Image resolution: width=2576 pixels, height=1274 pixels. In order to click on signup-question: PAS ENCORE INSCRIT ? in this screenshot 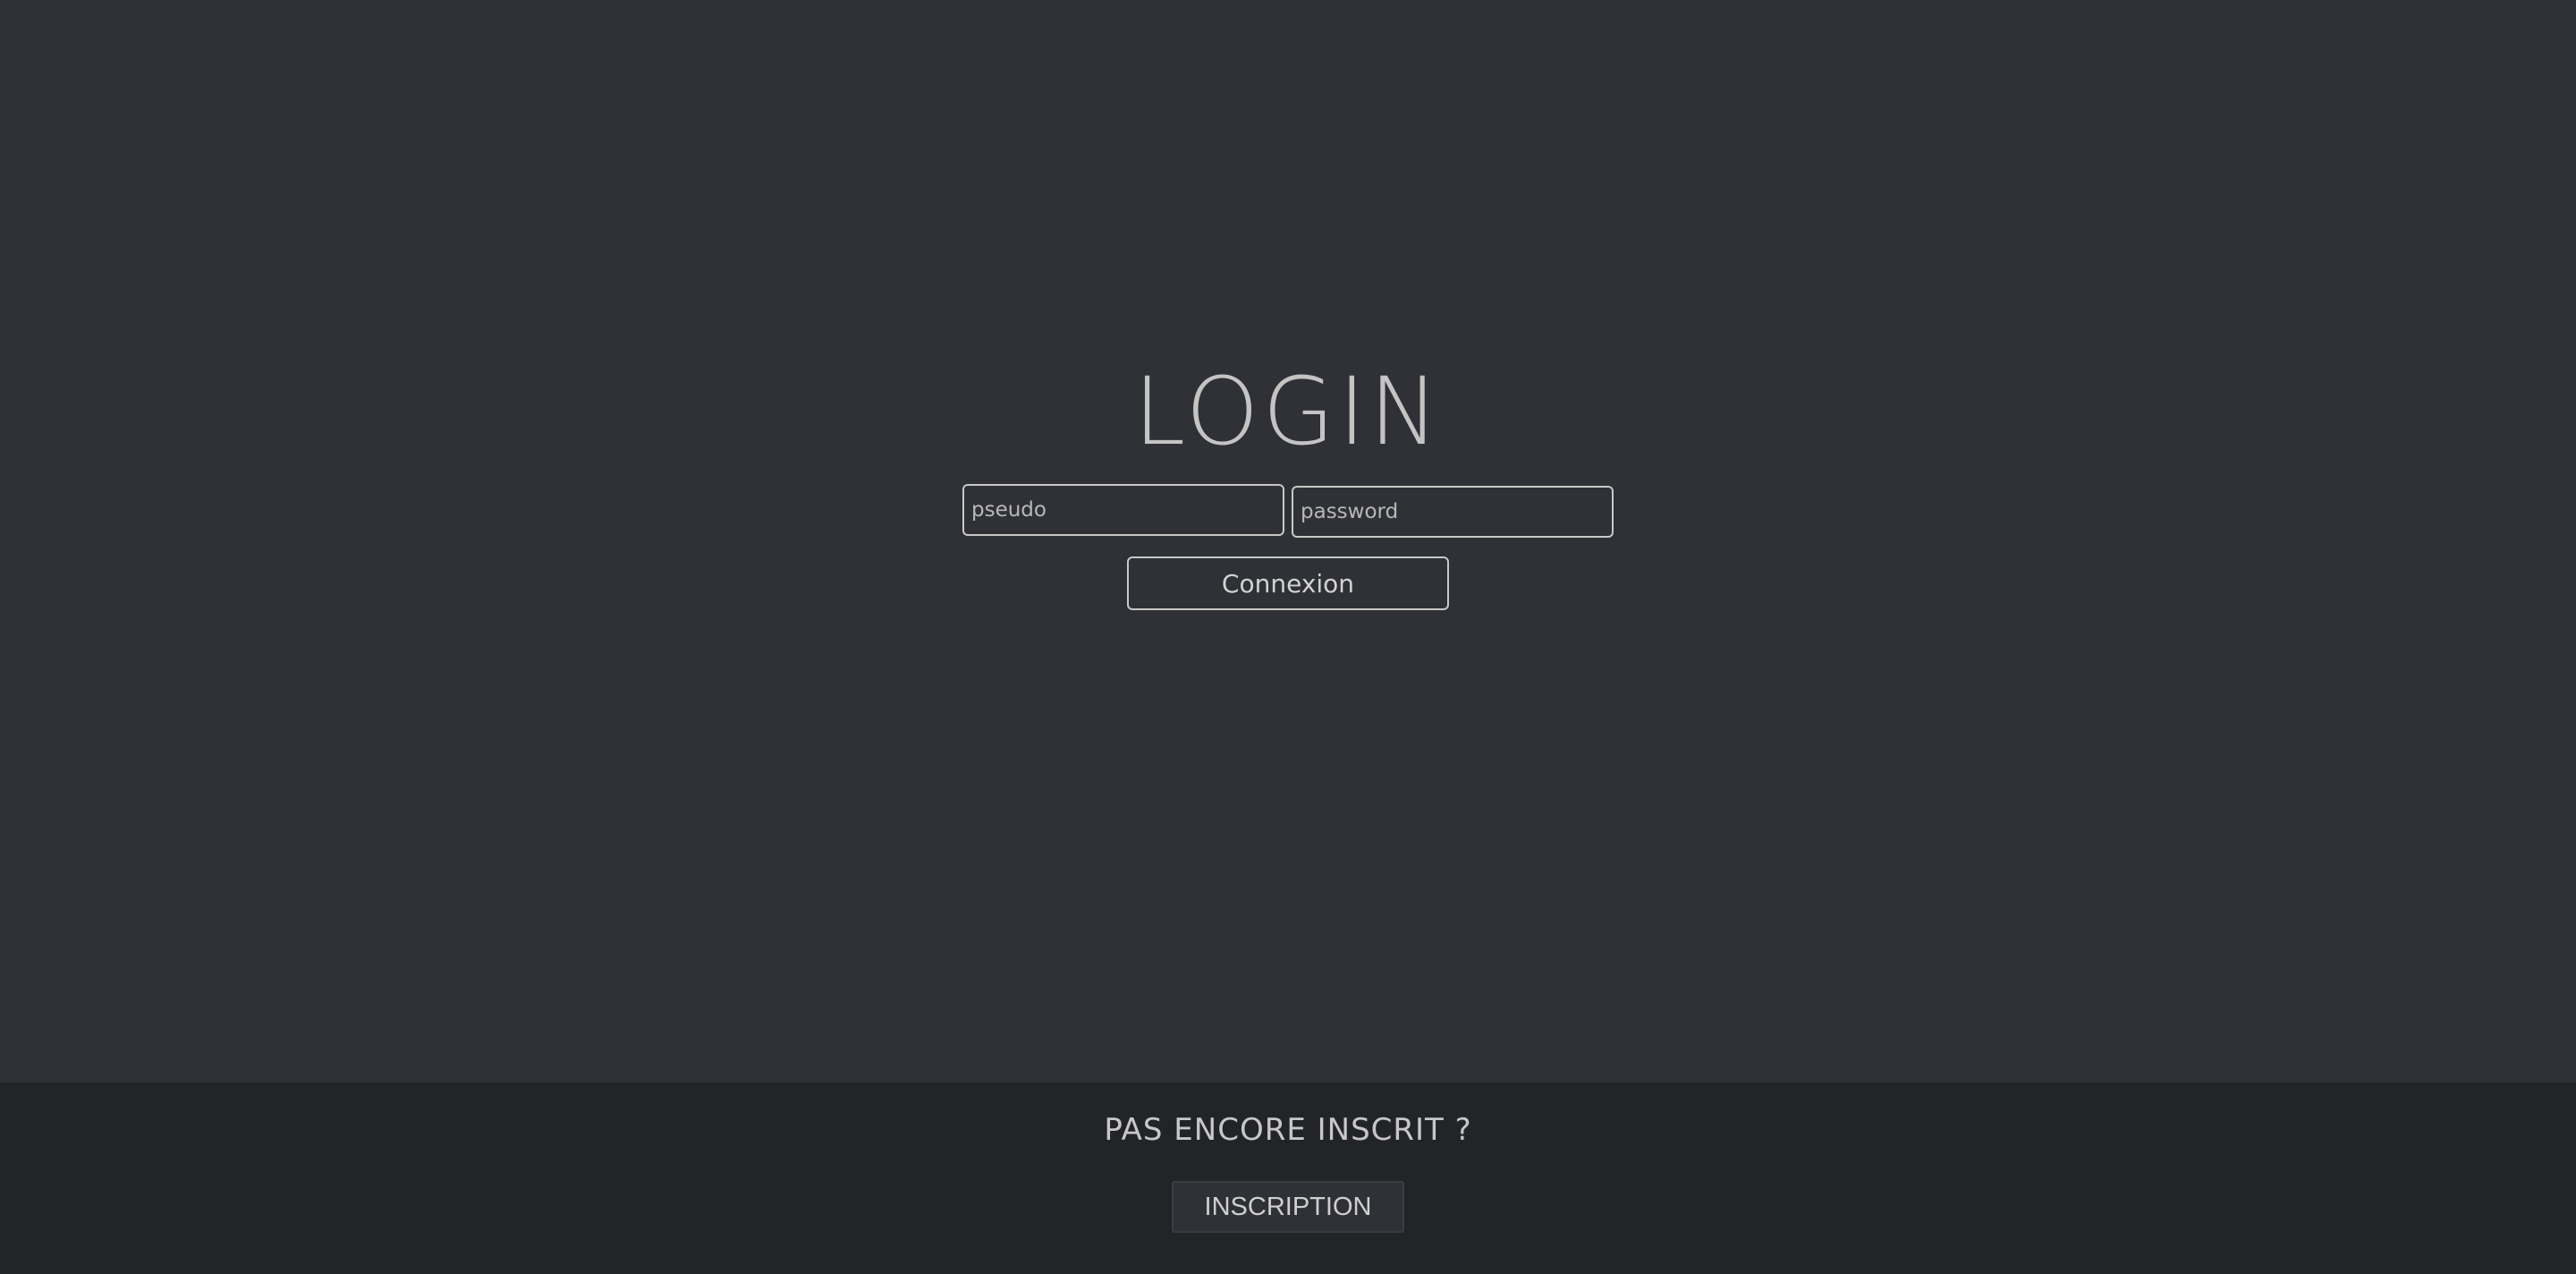, I will do `click(1288, 1130)`.